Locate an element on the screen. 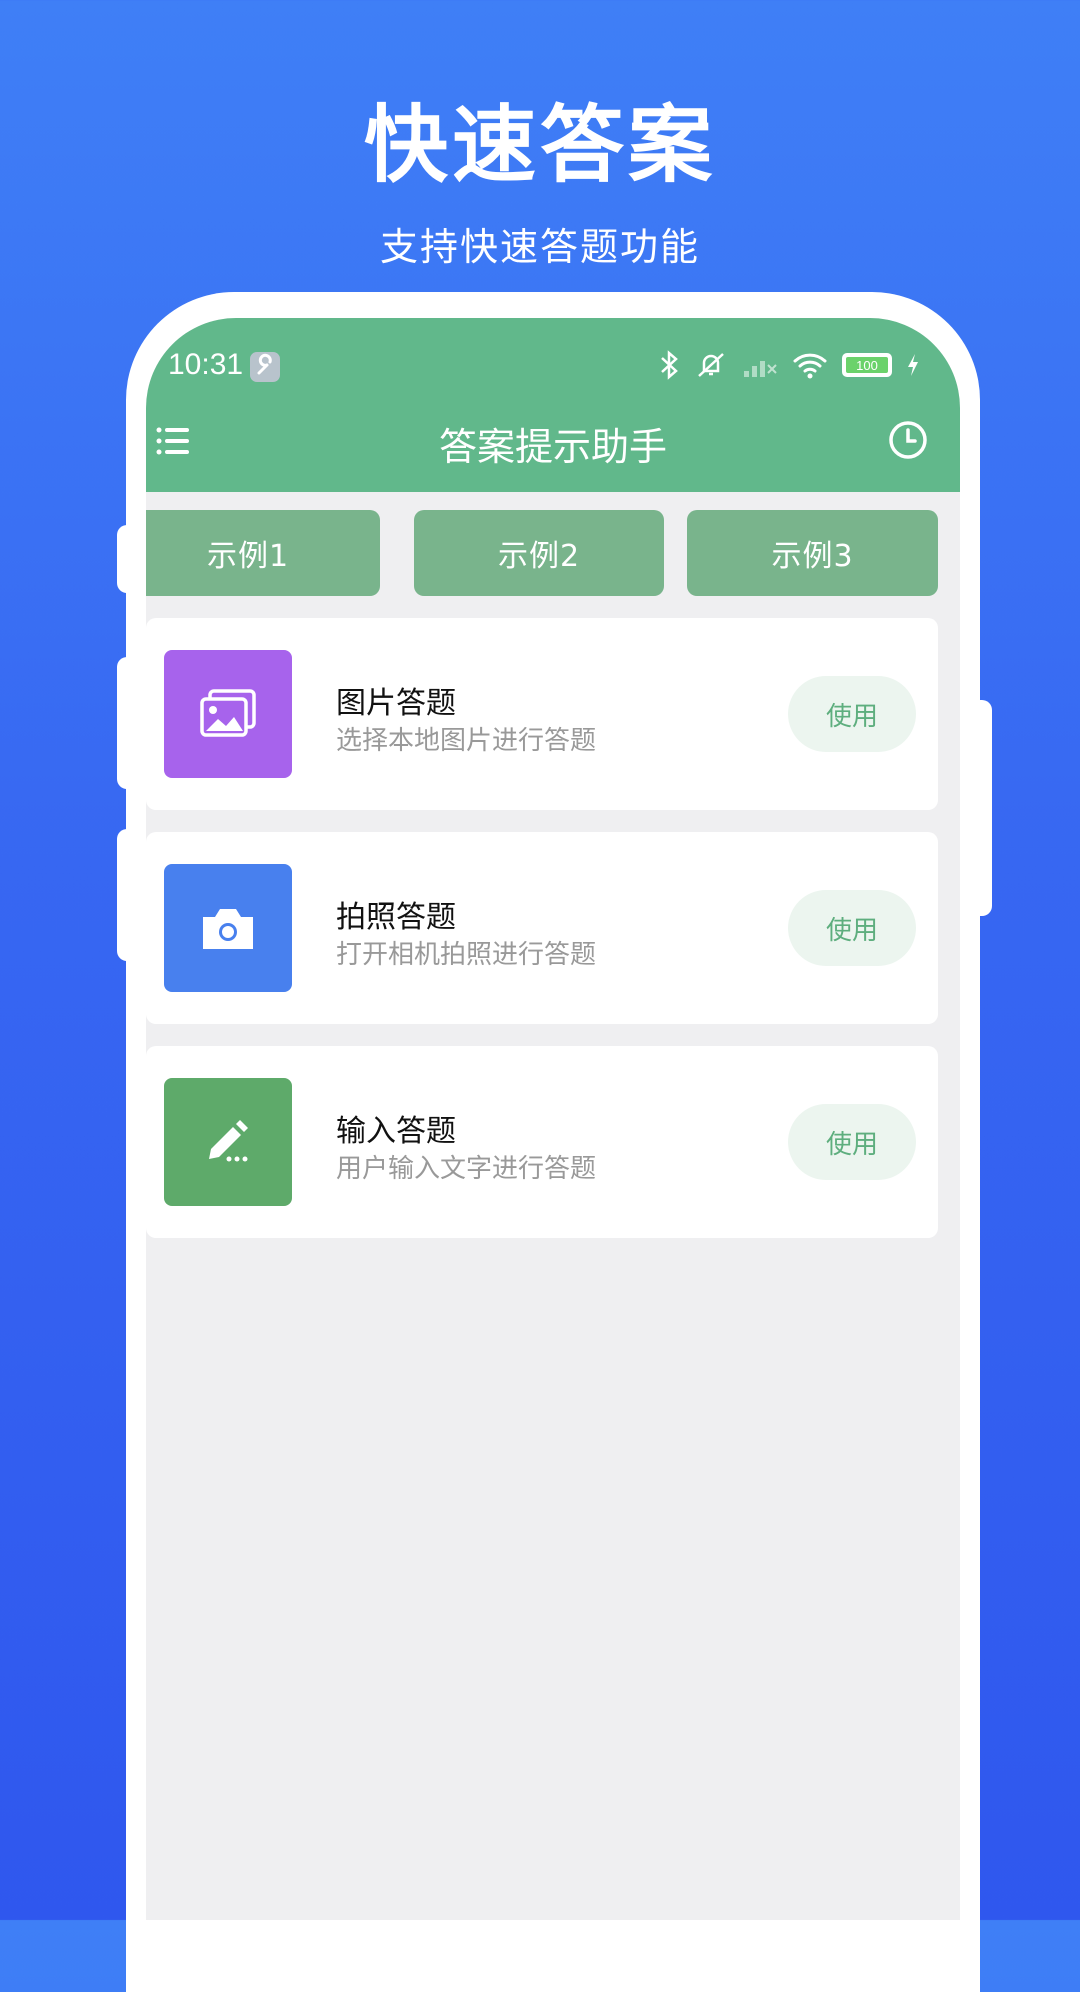 This screenshot has height=1992, width=1080. status-time: 10:31 is located at coordinates (206, 364).